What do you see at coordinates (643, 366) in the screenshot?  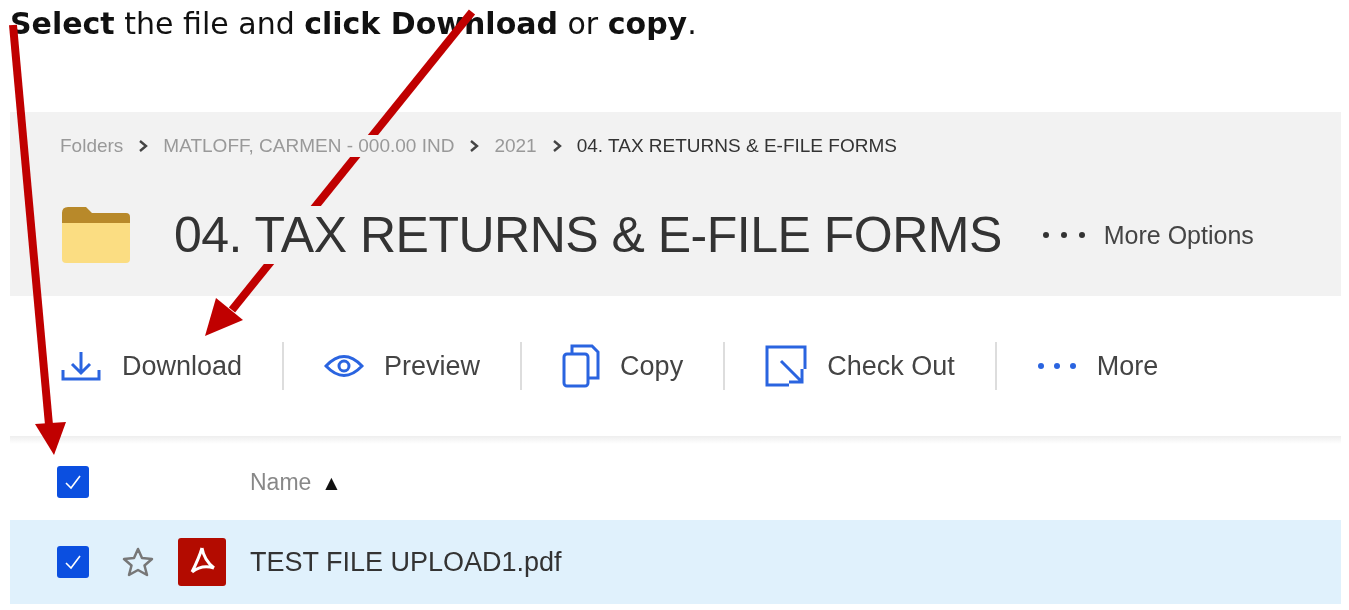 I see `copy-button: Copy` at bounding box center [643, 366].